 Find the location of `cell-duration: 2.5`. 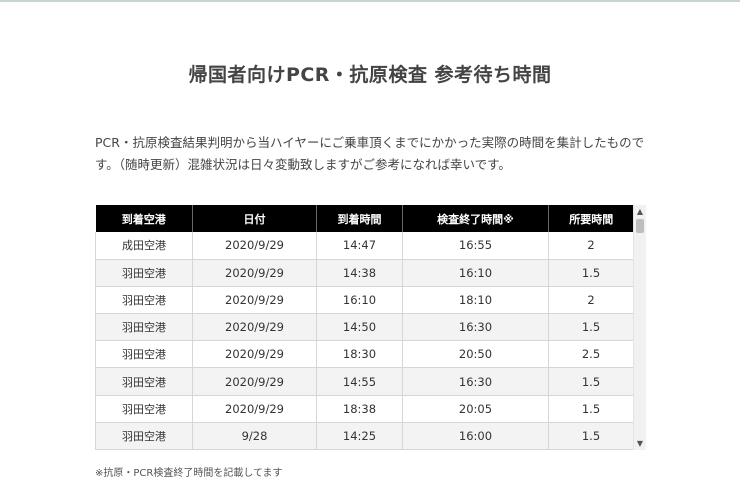

cell-duration: 2.5 is located at coordinates (591, 354).